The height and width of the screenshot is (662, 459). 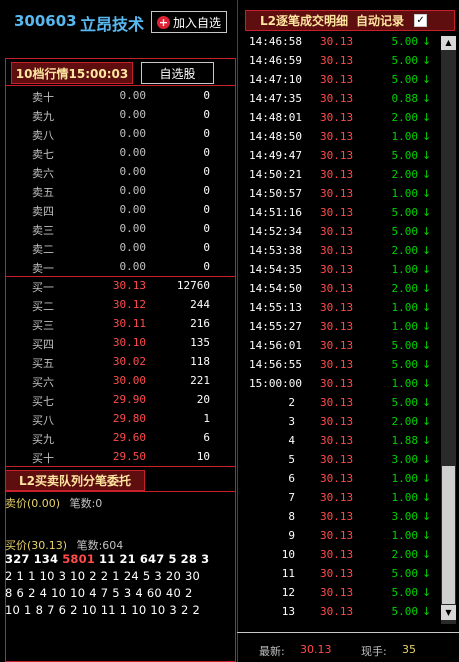 I want to click on trade-row: 14:49:47 30.13 5.00 ↓, so click(x=342, y=156).